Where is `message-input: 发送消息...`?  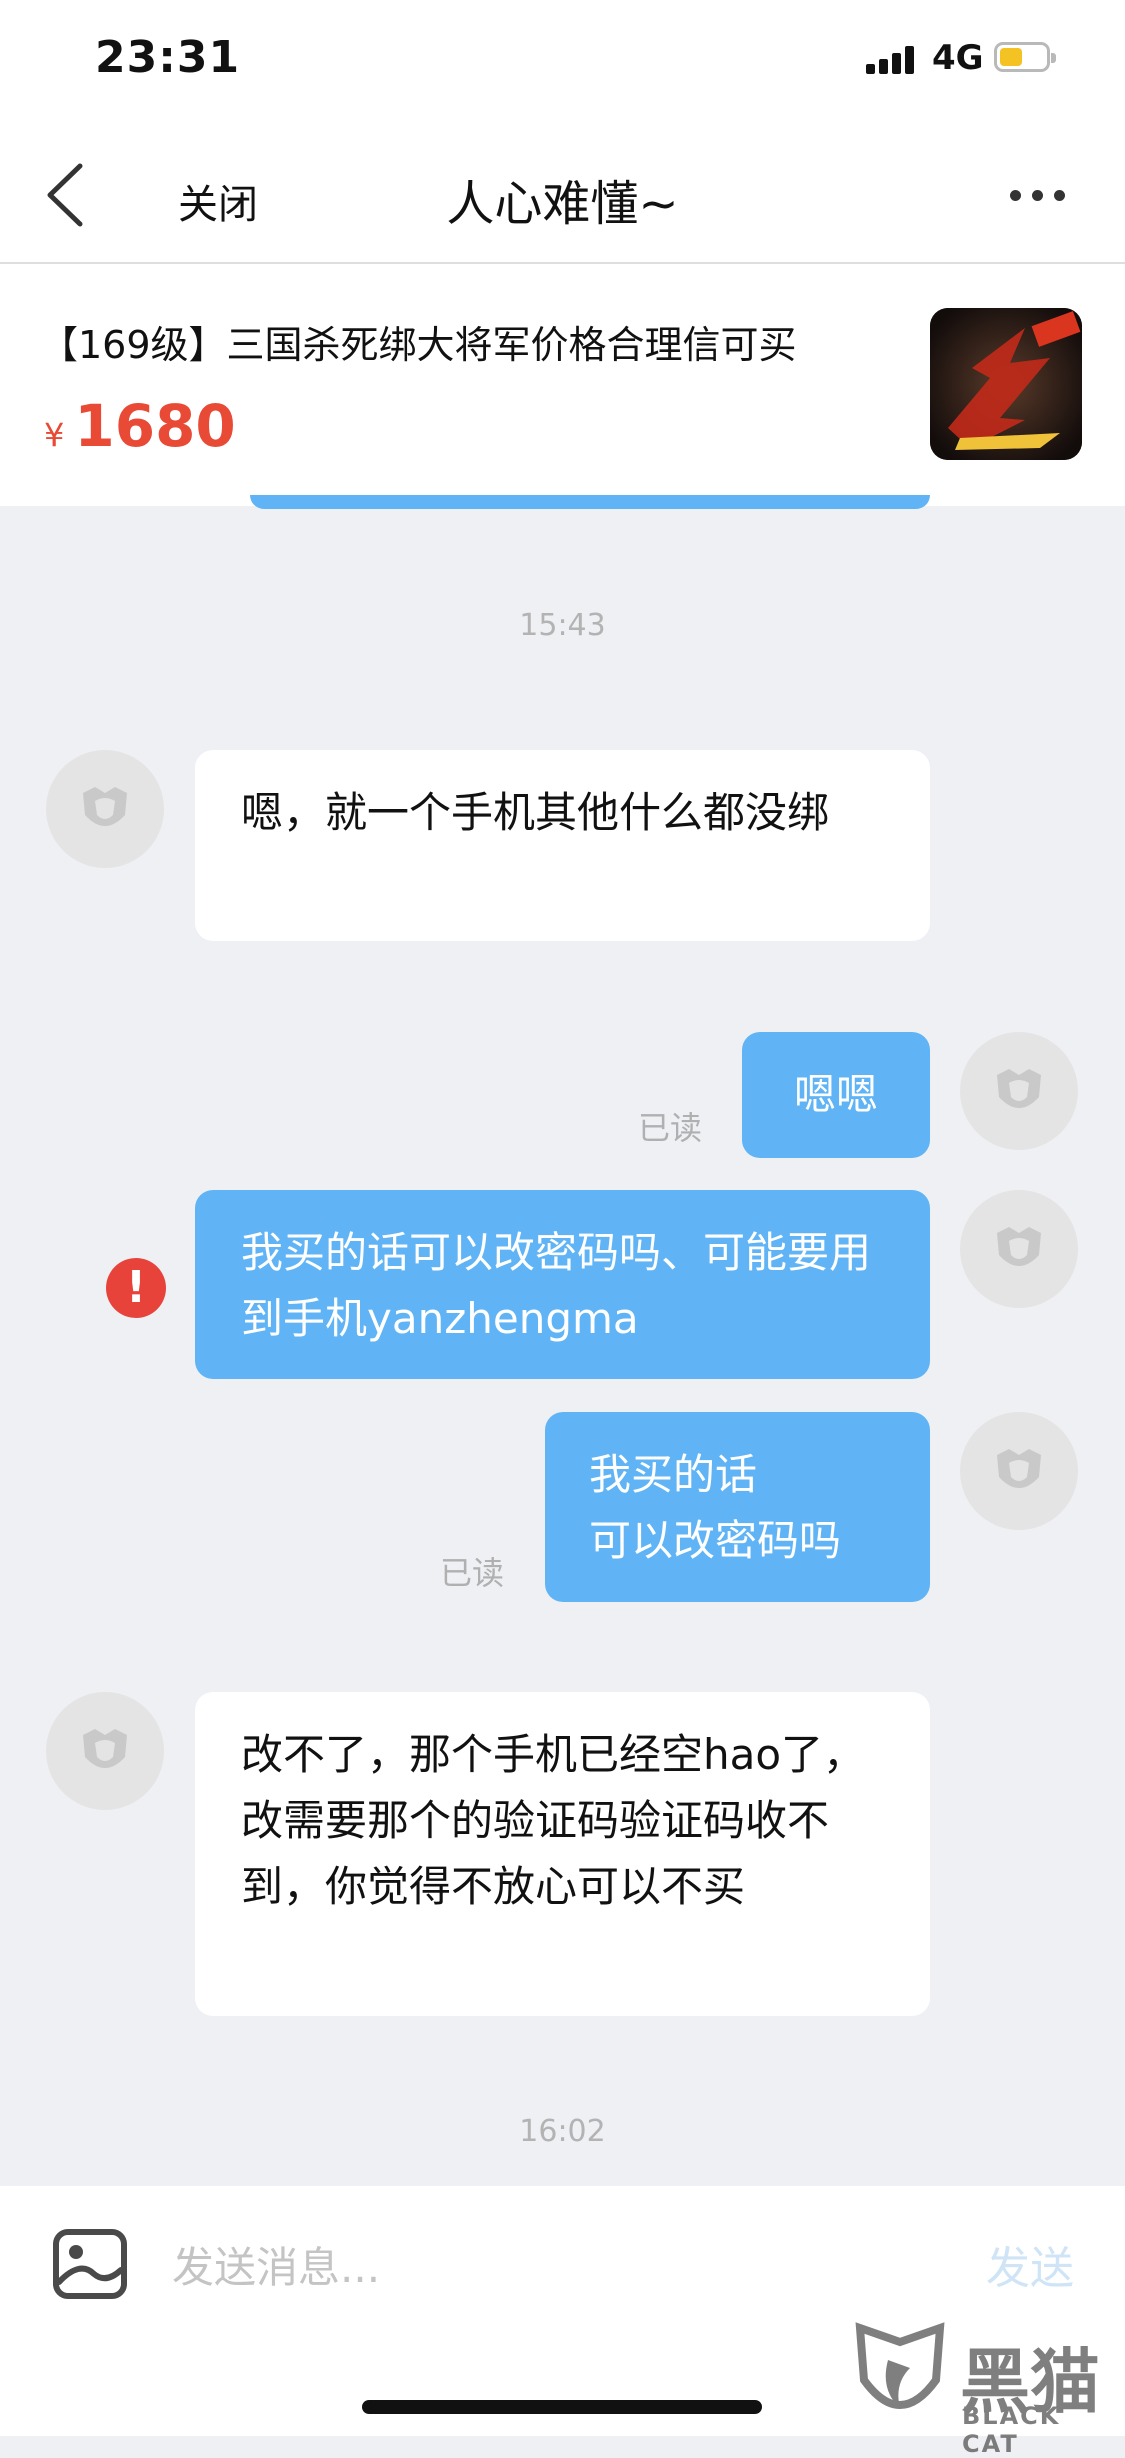 message-input: 发送消息... is located at coordinates (276, 2264).